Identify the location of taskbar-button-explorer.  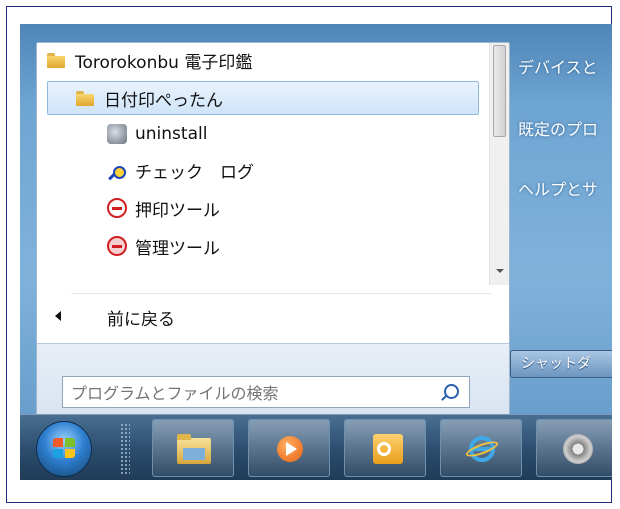
(193, 448).